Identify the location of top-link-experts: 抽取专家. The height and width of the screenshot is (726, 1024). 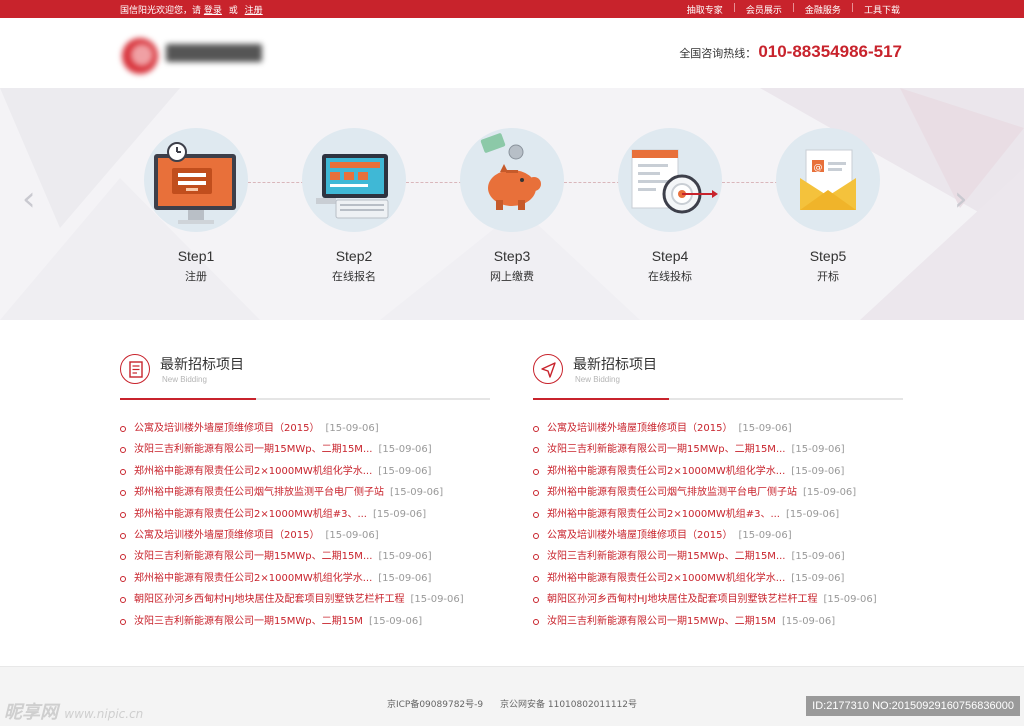
(705, 9).